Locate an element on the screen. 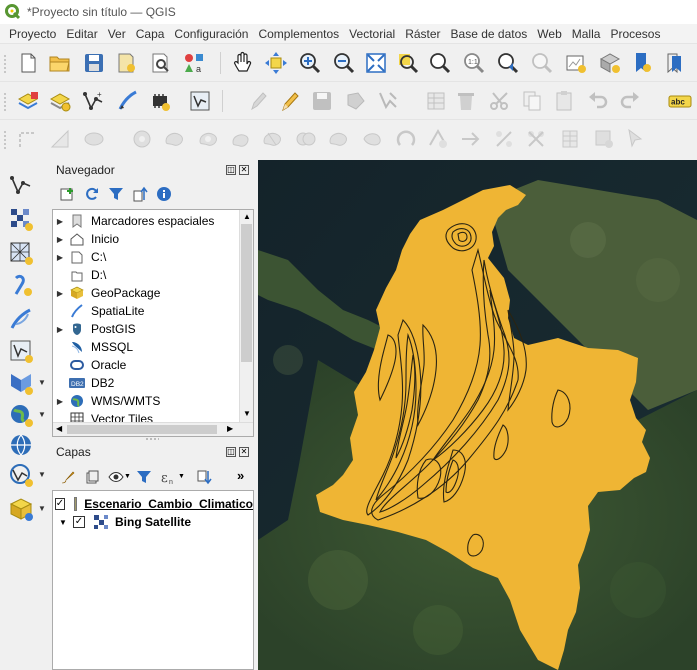  add-mesh-layer-button is located at coordinates (160, 101).